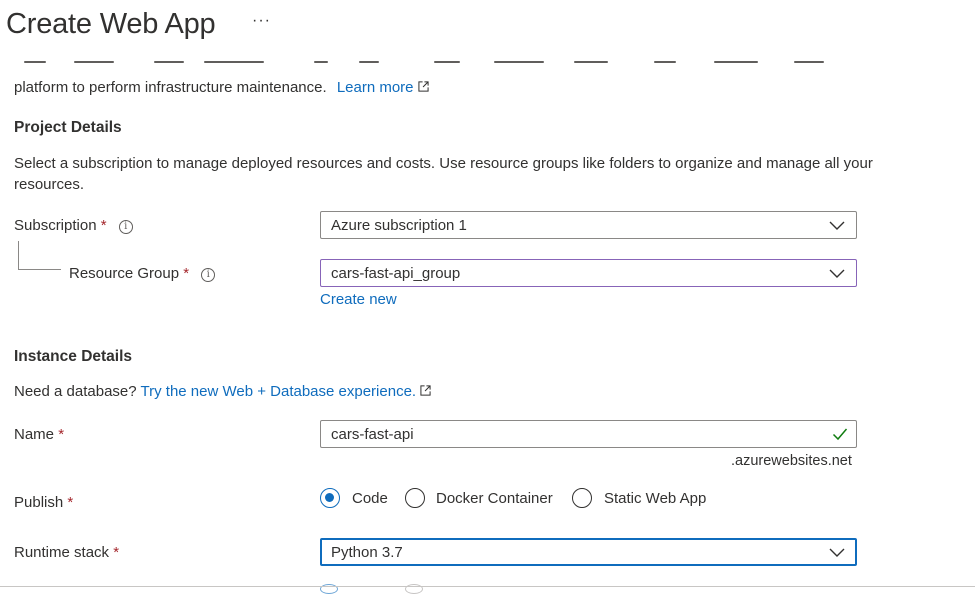 Image resolution: width=975 pixels, height=594 pixels. Describe the element at coordinates (582, 498) in the screenshot. I see `publish-static-radio` at that location.